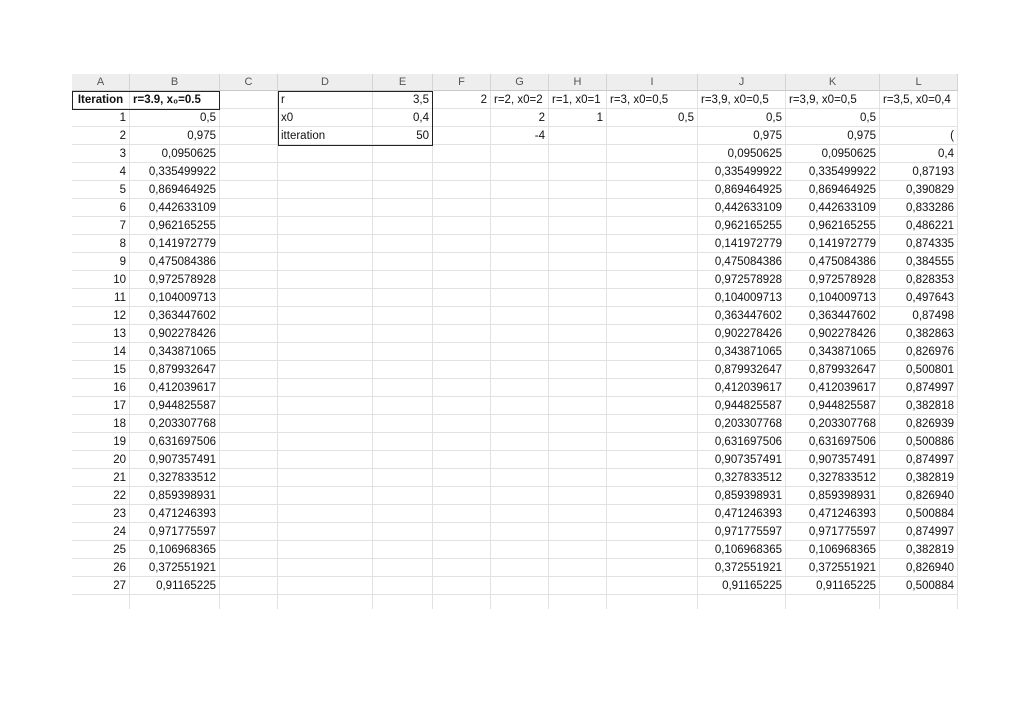  I want to click on data-cell-j: 0,335499922, so click(742, 172).